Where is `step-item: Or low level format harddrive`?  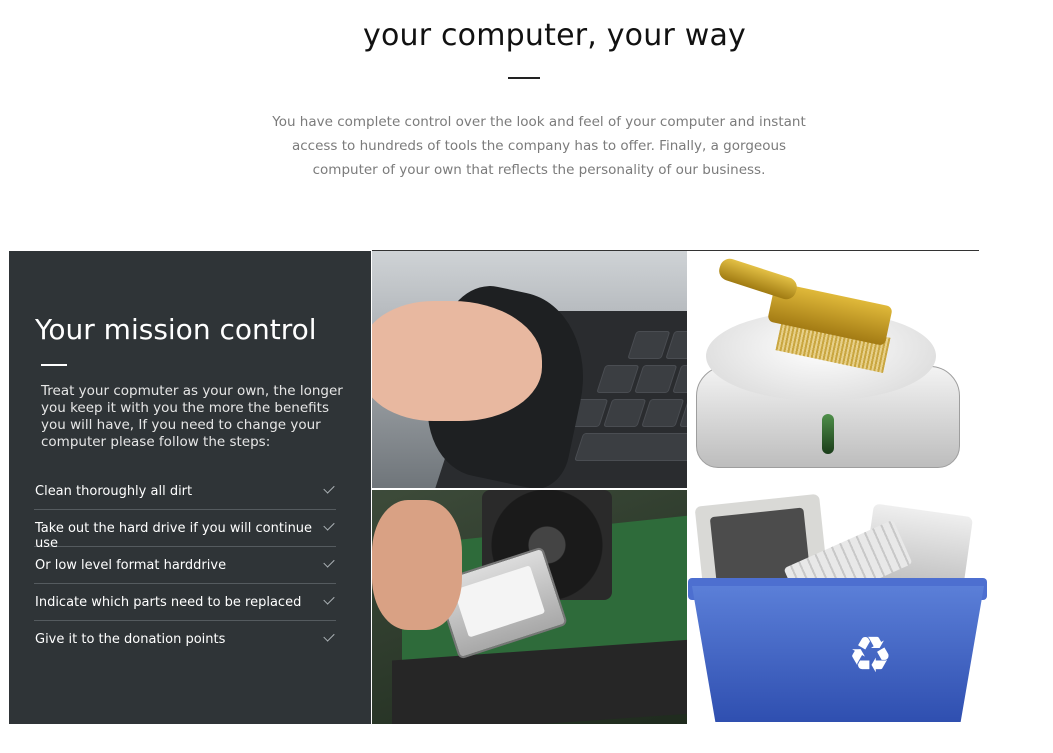 step-item: Or low level format harddrive is located at coordinates (185, 565).